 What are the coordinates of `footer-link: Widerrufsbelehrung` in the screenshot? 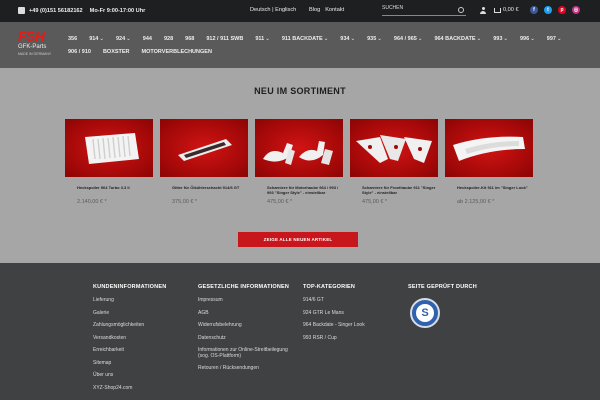 It's located at (245, 325).